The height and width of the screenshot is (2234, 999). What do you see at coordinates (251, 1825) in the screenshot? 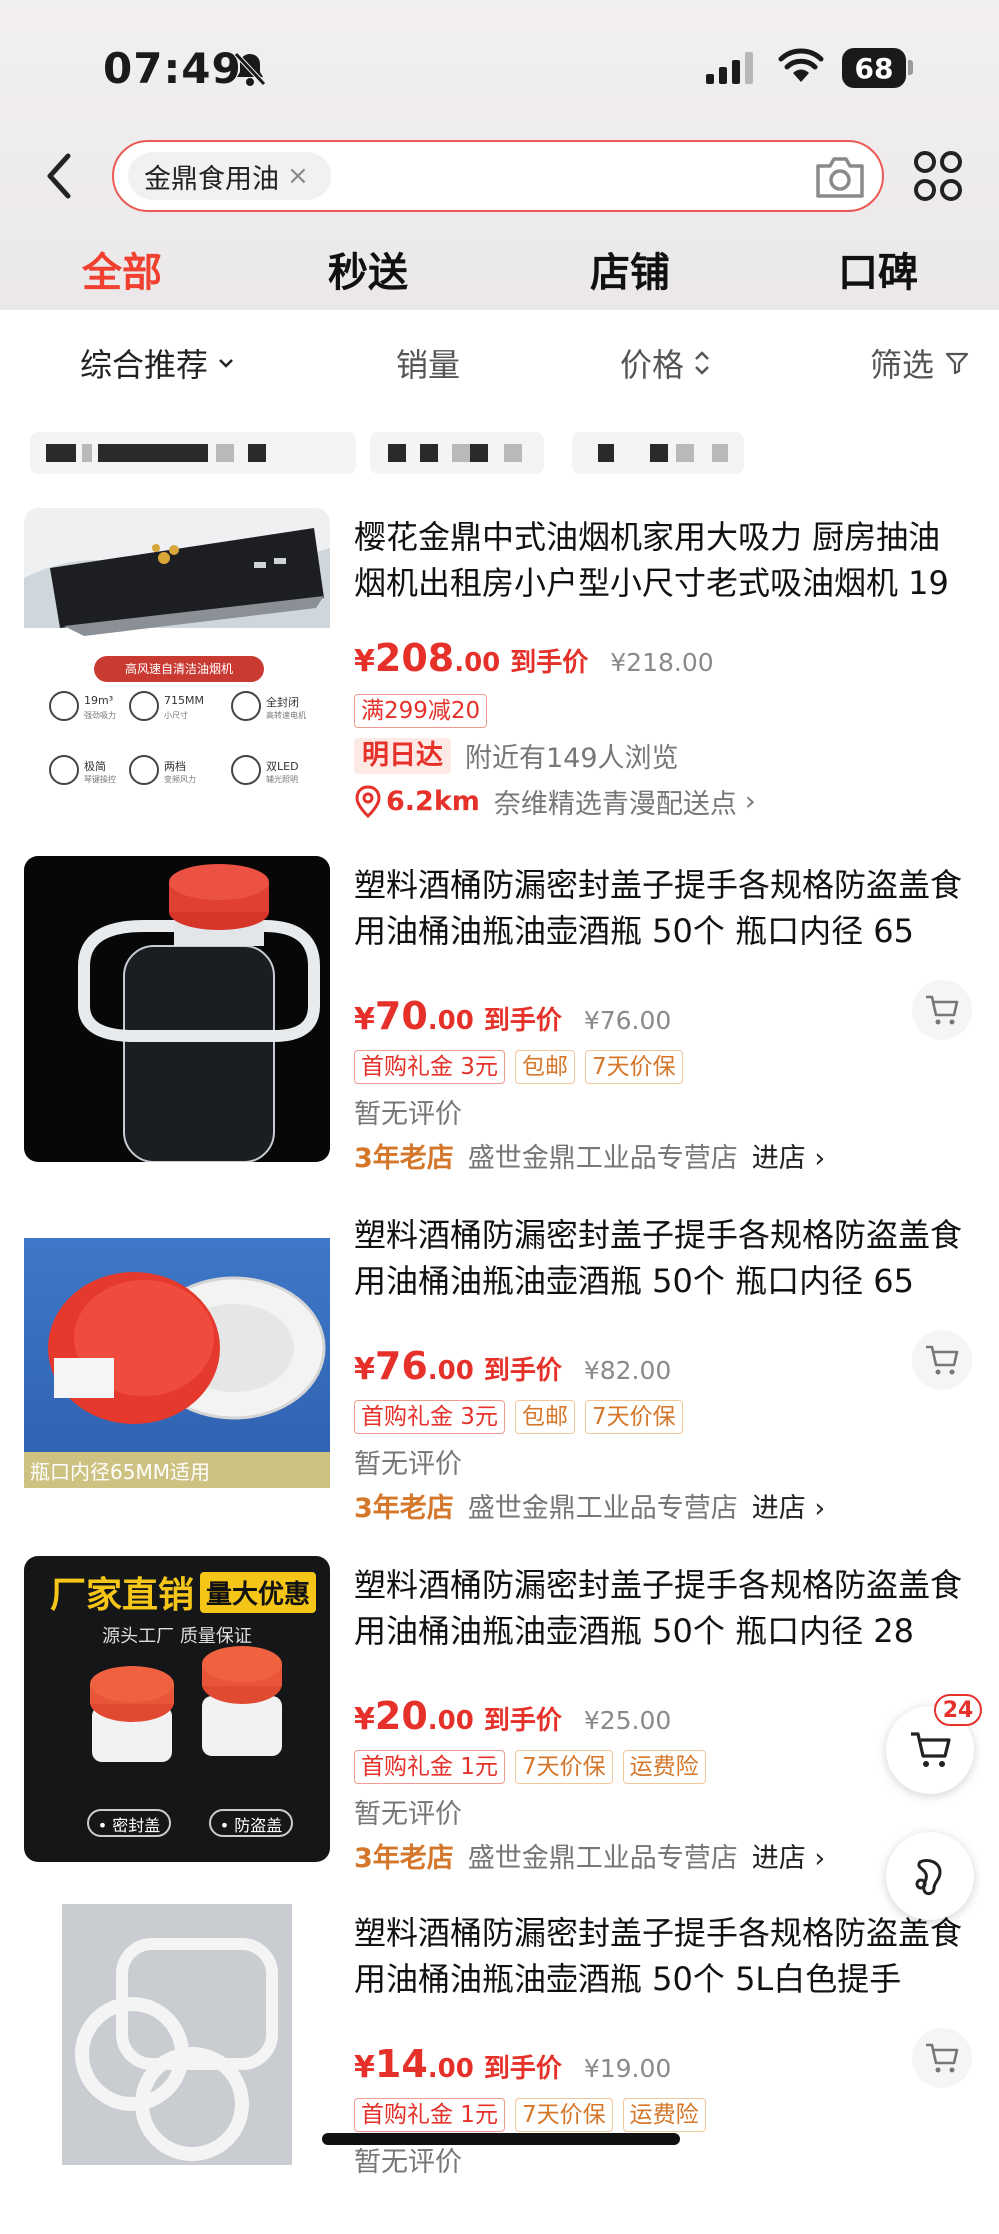
I see `image-label: • 防盗盖` at bounding box center [251, 1825].